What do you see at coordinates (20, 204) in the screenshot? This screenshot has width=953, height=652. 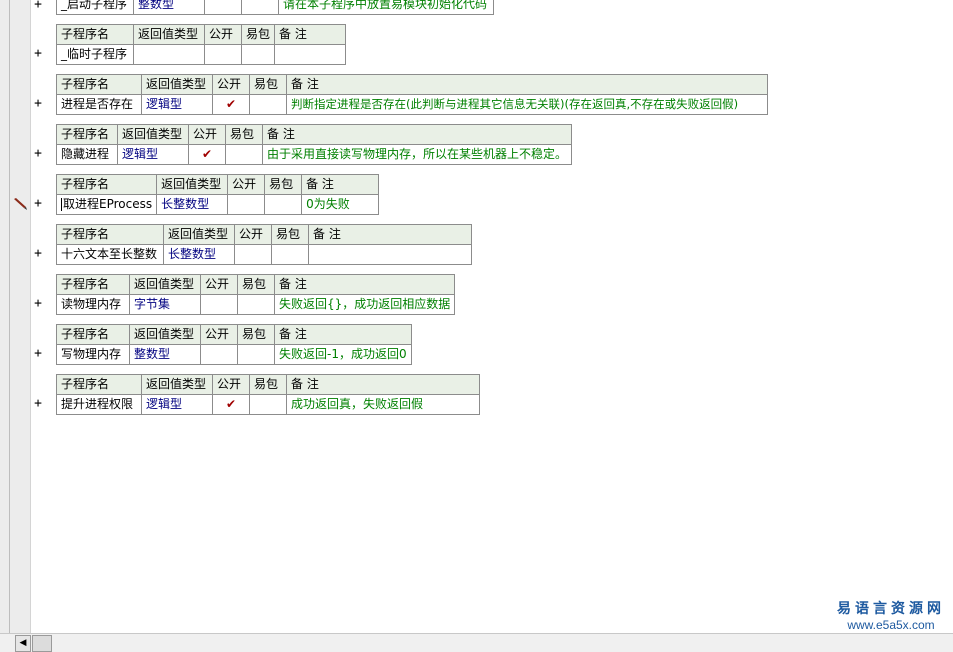 I see `current-line-pen-icon` at bounding box center [20, 204].